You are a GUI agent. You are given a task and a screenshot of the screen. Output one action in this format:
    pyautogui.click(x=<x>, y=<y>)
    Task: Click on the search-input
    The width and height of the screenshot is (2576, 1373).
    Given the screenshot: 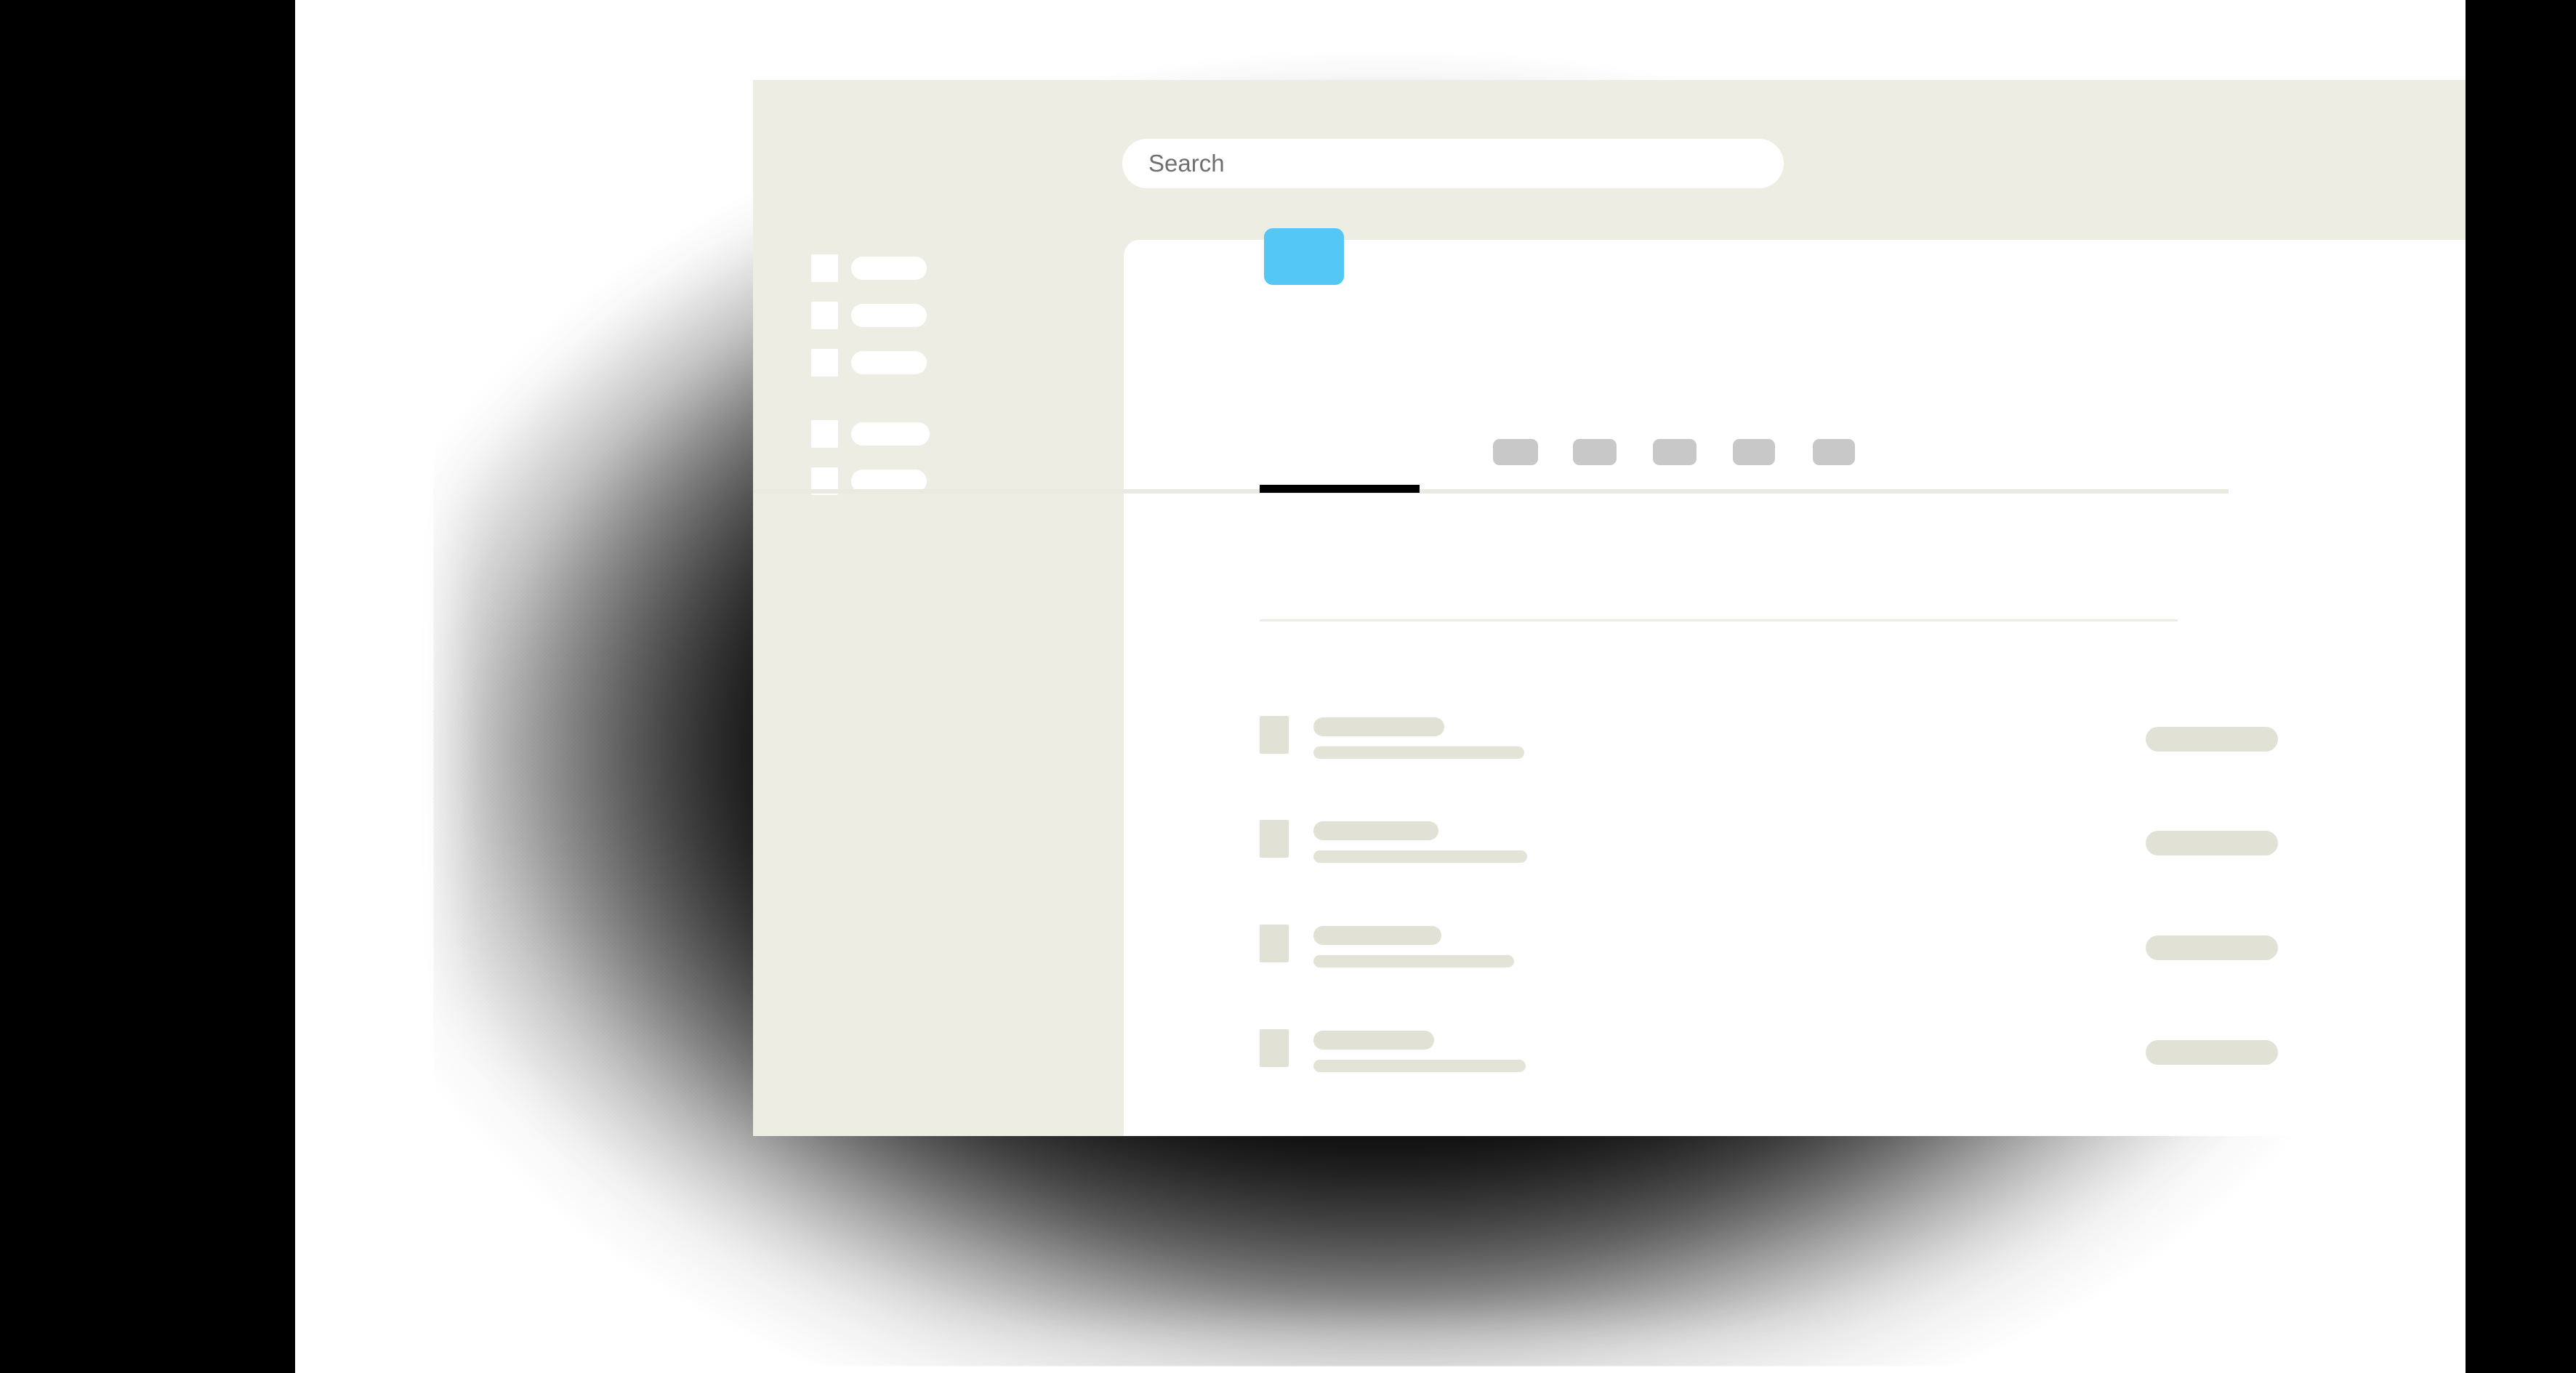 What is the action you would take?
    pyautogui.click(x=1453, y=164)
    